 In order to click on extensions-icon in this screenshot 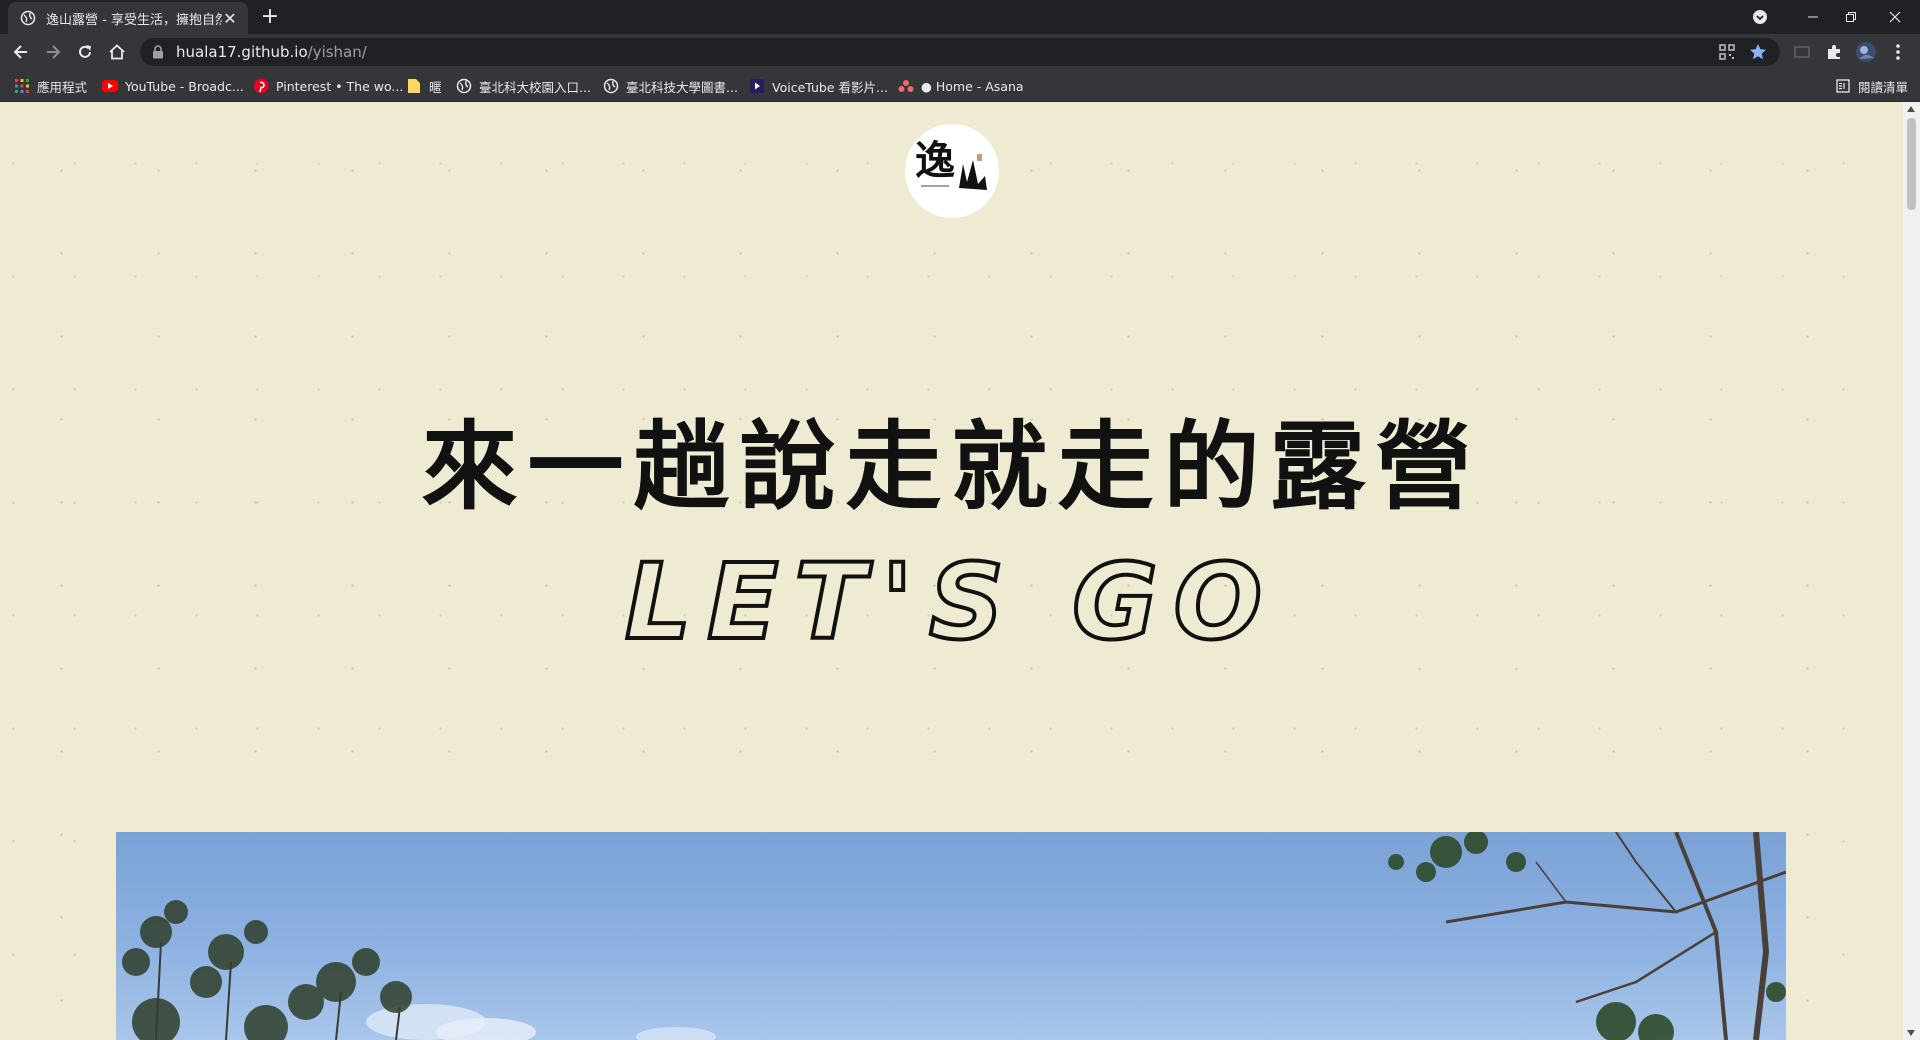, I will do `click(1834, 52)`.